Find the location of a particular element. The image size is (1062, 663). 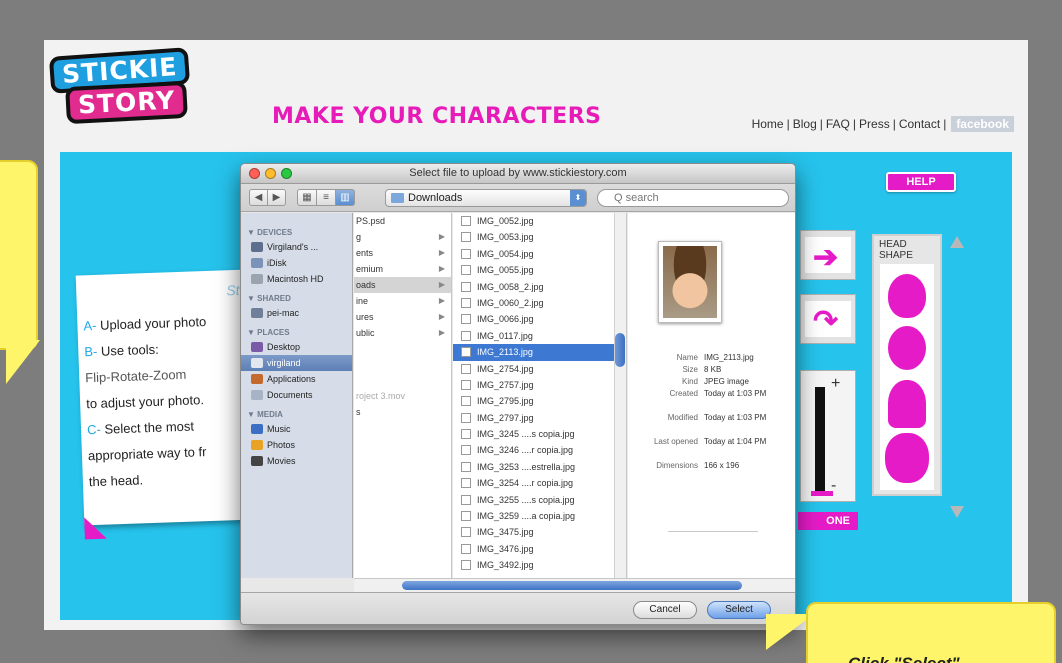

column-1-item: emium ▶ is located at coordinates (402, 269).